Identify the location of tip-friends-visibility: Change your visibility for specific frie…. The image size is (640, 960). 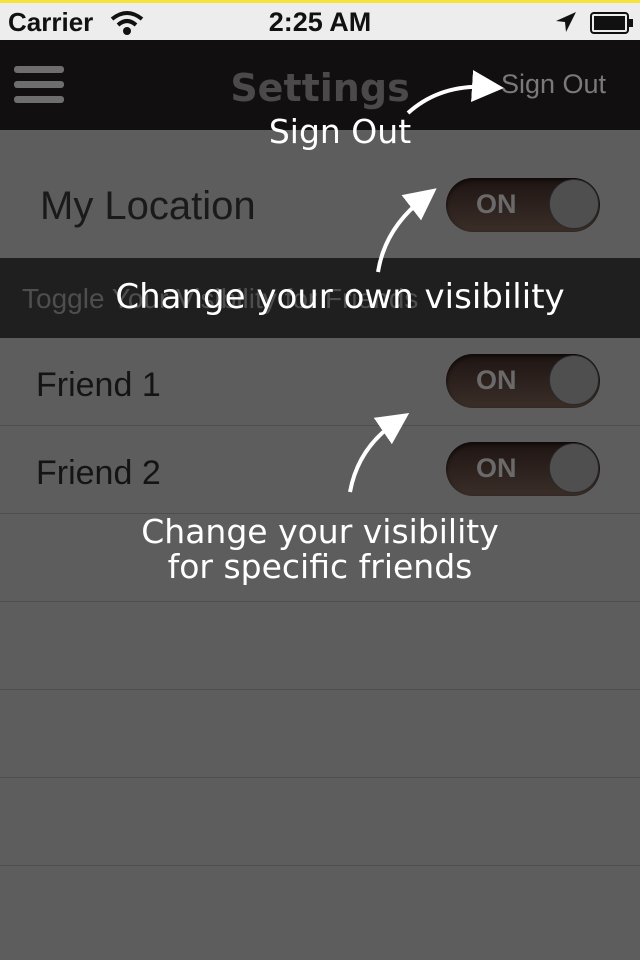
(320, 549).